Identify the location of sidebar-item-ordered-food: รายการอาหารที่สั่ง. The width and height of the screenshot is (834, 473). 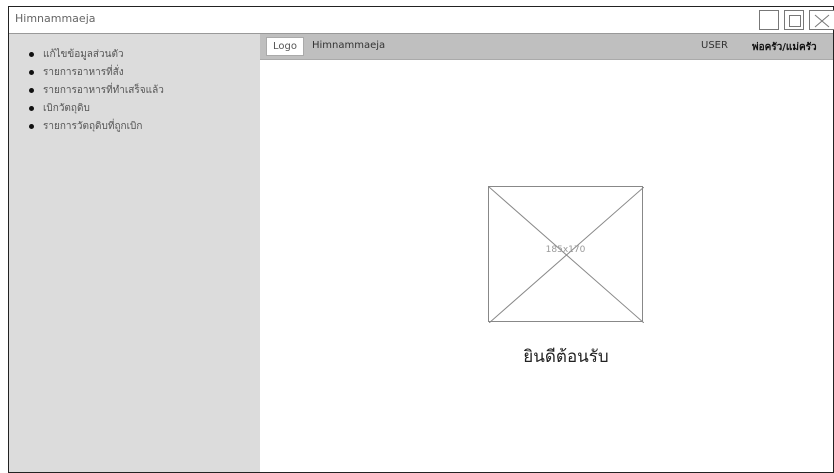
(144, 73).